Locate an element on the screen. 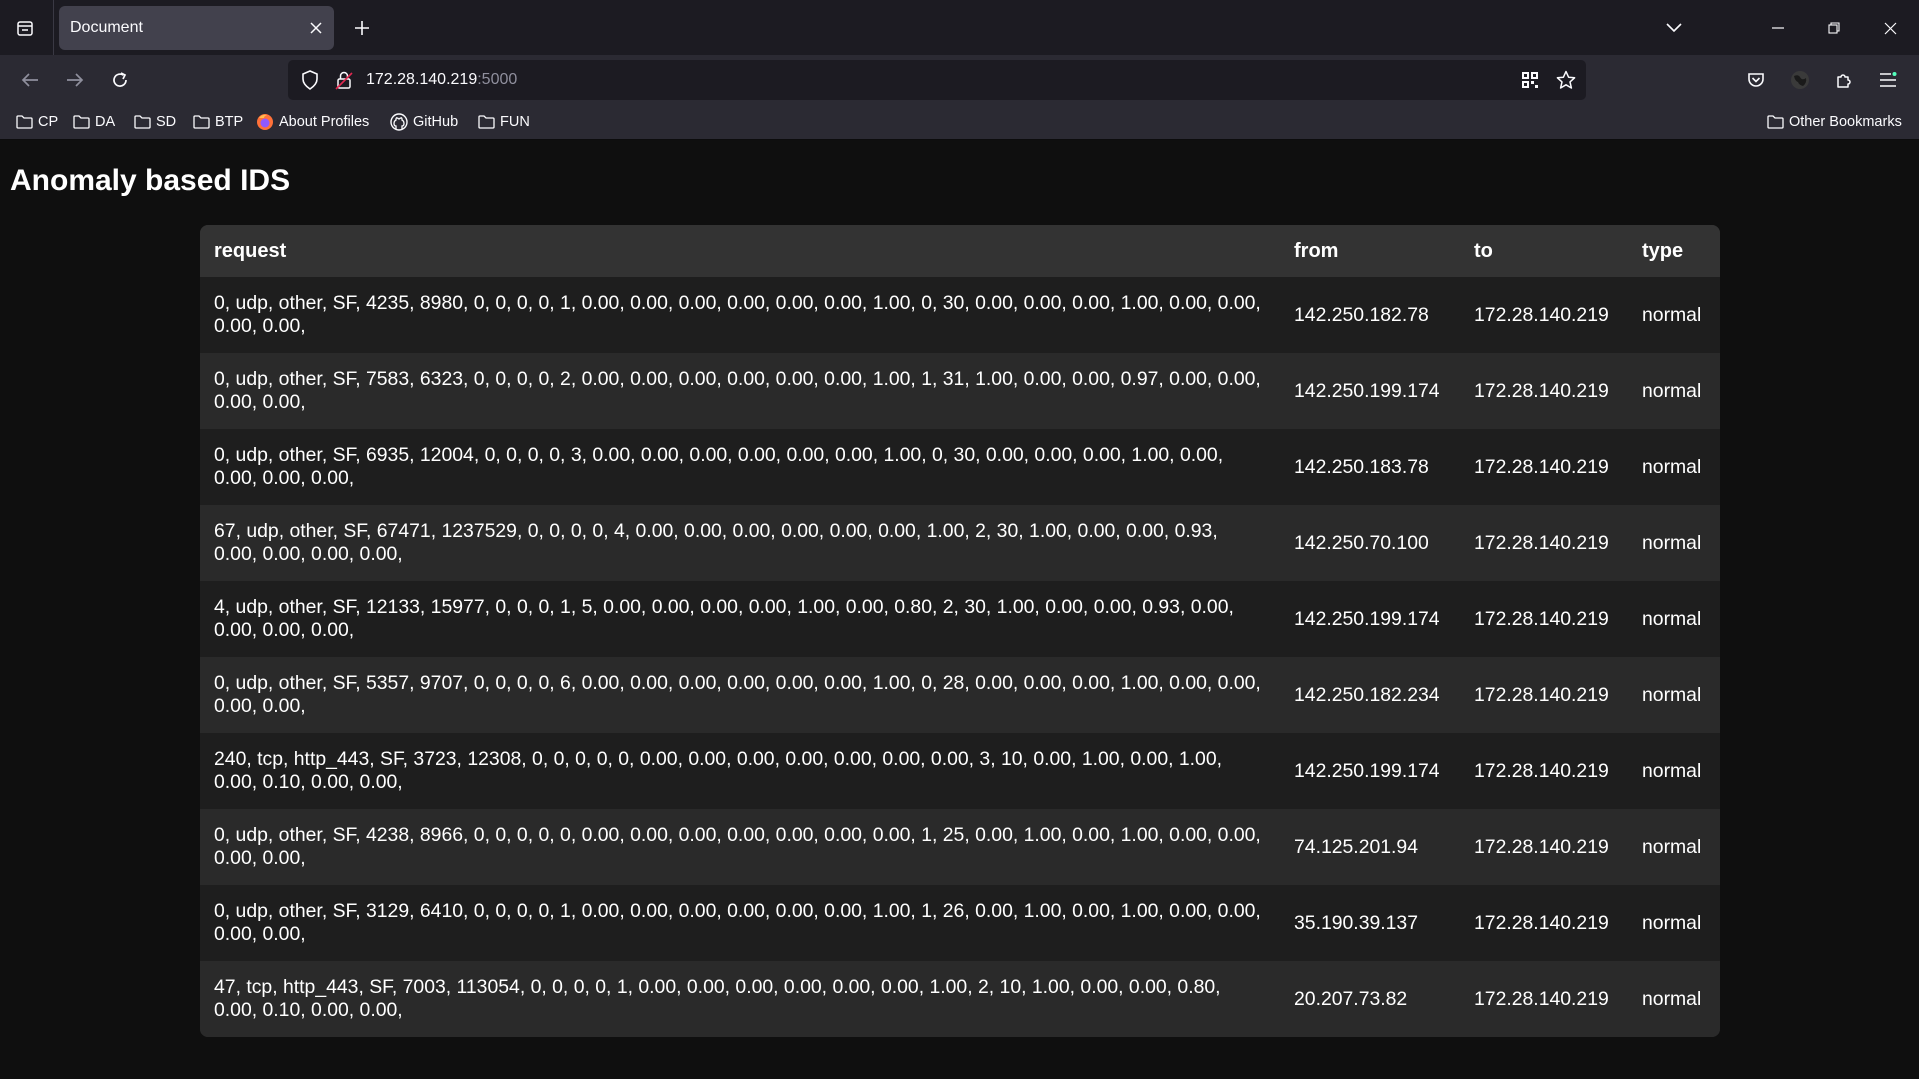 This screenshot has height=1079, width=1919. bookmark-folder-btp: BTP is located at coordinates (218, 122).